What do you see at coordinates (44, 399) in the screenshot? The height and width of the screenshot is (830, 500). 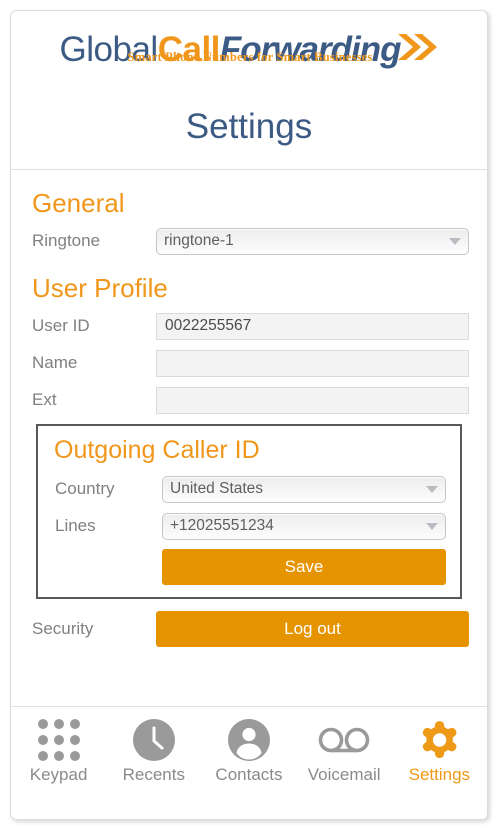 I see `ext-label: Ext` at bounding box center [44, 399].